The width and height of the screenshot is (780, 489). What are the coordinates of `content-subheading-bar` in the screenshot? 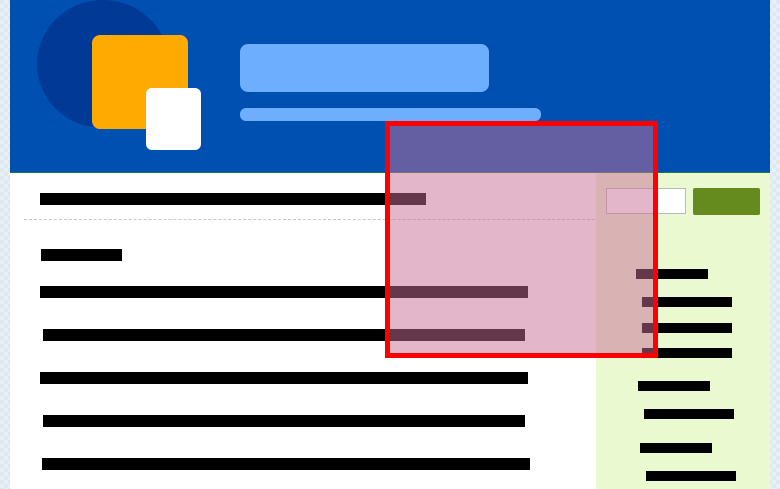 It's located at (81, 255).